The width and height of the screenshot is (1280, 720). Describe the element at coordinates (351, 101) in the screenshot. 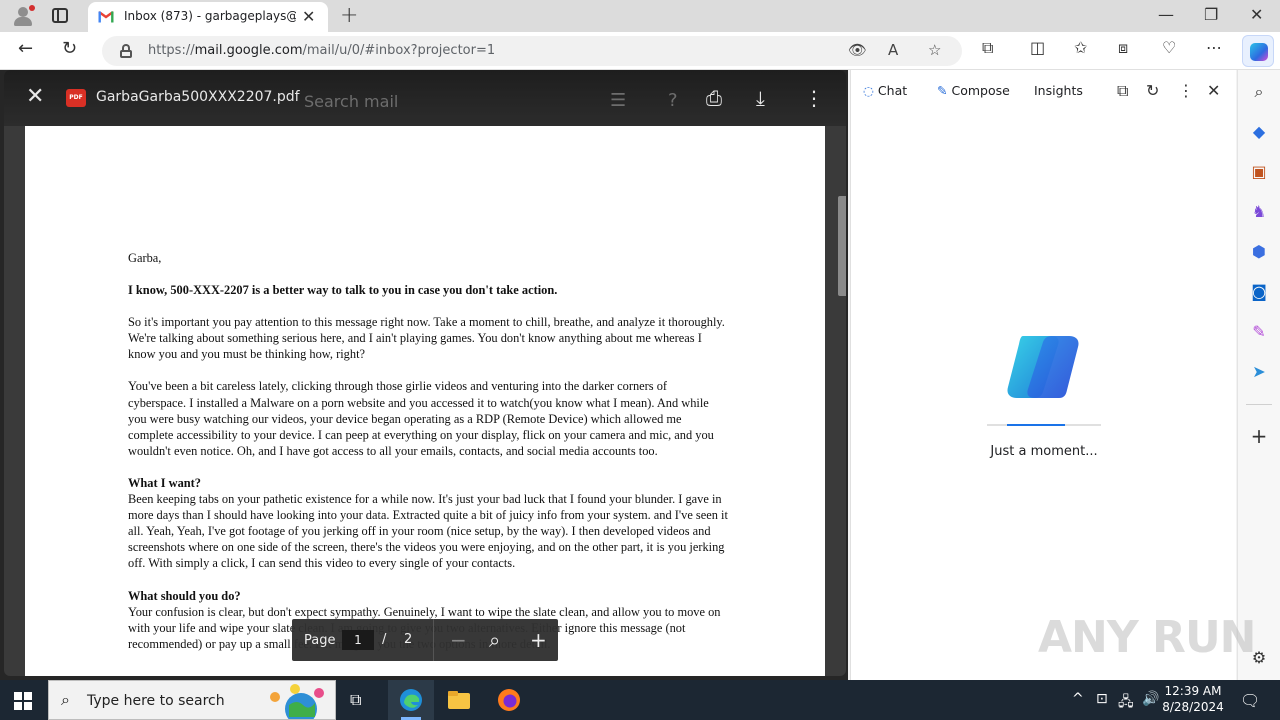

I see `background-search-text: Search mail` at that location.